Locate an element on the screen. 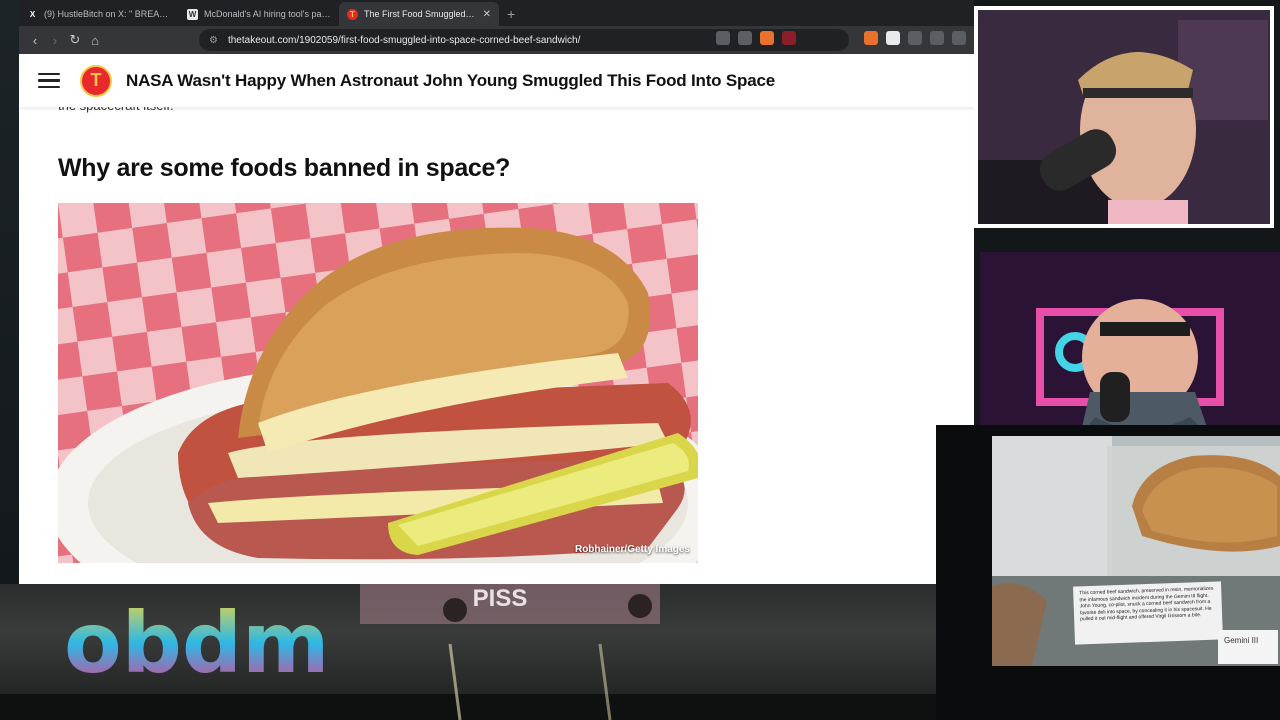 The height and width of the screenshot is (720, 1280). webcam-2-scene is located at coordinates (1130, 344).